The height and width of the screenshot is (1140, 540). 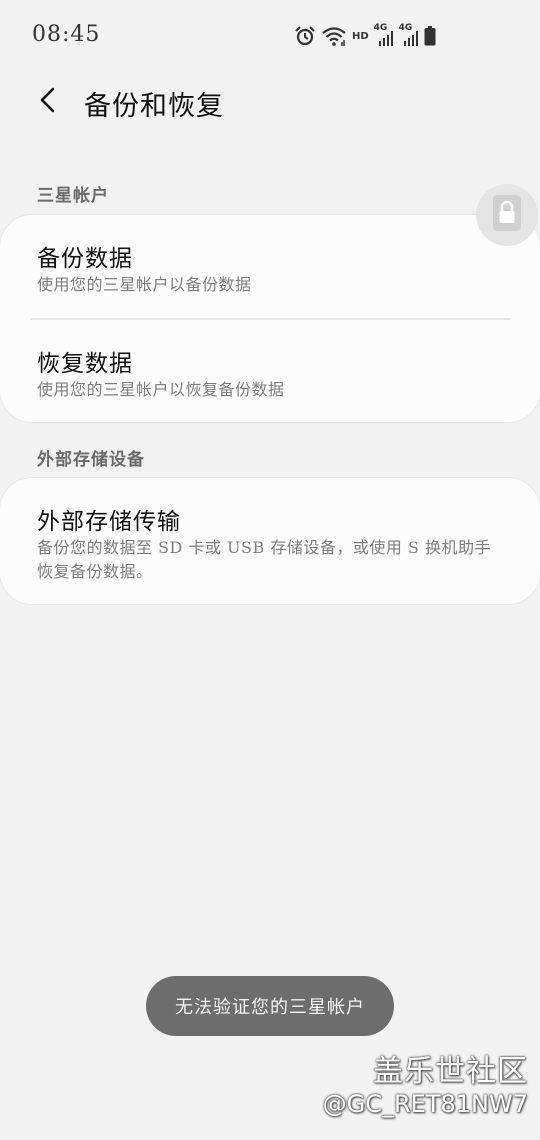 What do you see at coordinates (270, 371) in the screenshot?
I see `restore-data-item: 恢复数据 使用您的三星帐户以恢复备份数据` at bounding box center [270, 371].